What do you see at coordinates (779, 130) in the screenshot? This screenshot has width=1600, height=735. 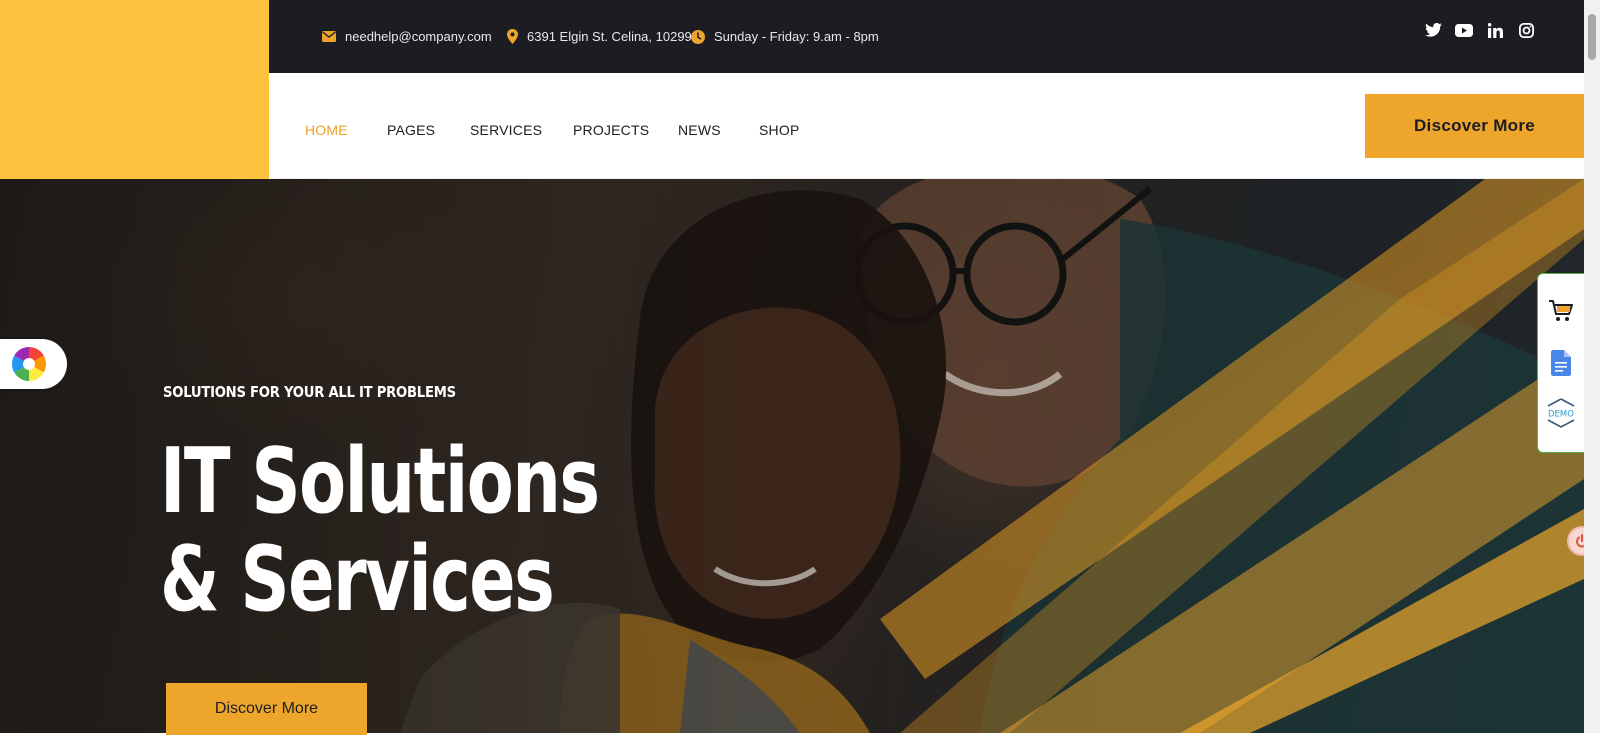 I see `nav-item-shop: SHOP` at bounding box center [779, 130].